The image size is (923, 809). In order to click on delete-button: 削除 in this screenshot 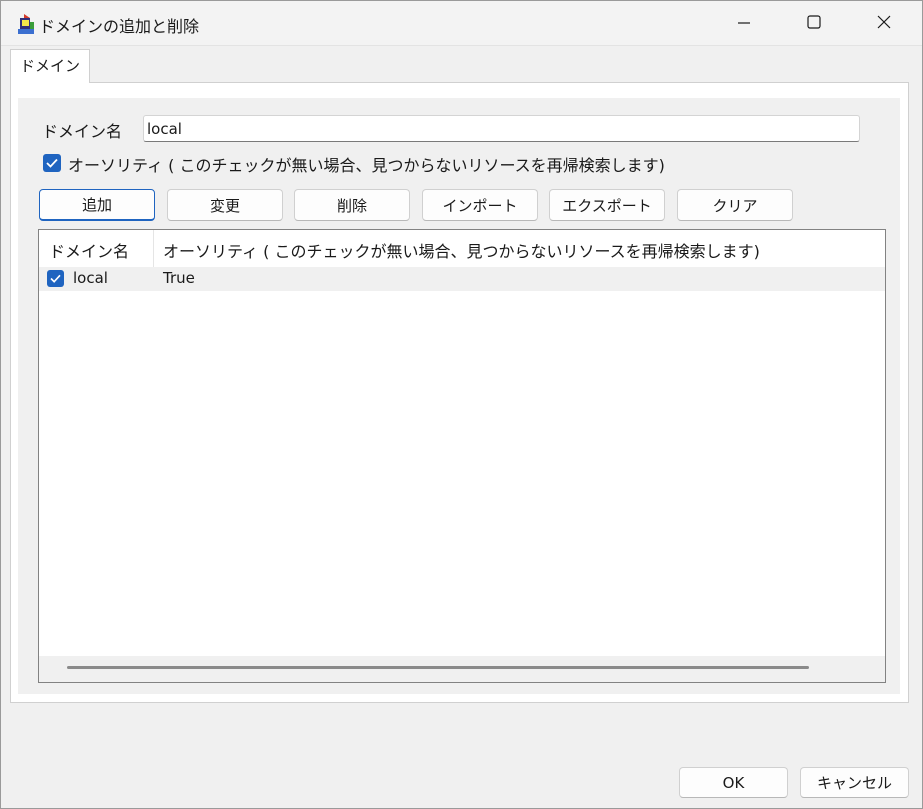, I will do `click(352, 205)`.